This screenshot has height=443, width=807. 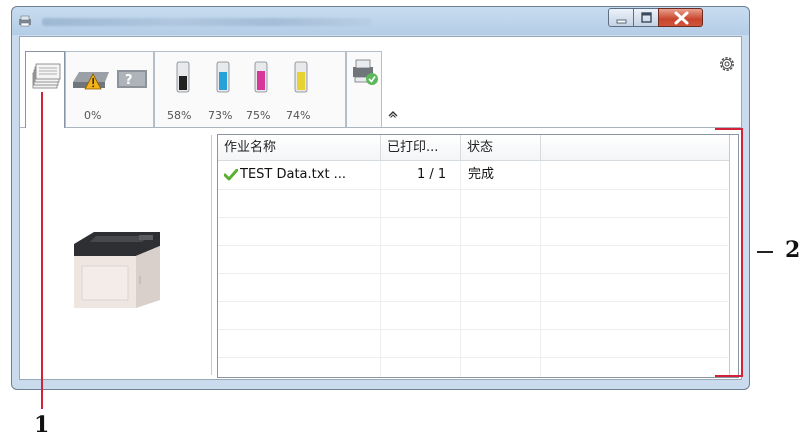 What do you see at coordinates (231, 175) in the screenshot?
I see `completed-check-icon` at bounding box center [231, 175].